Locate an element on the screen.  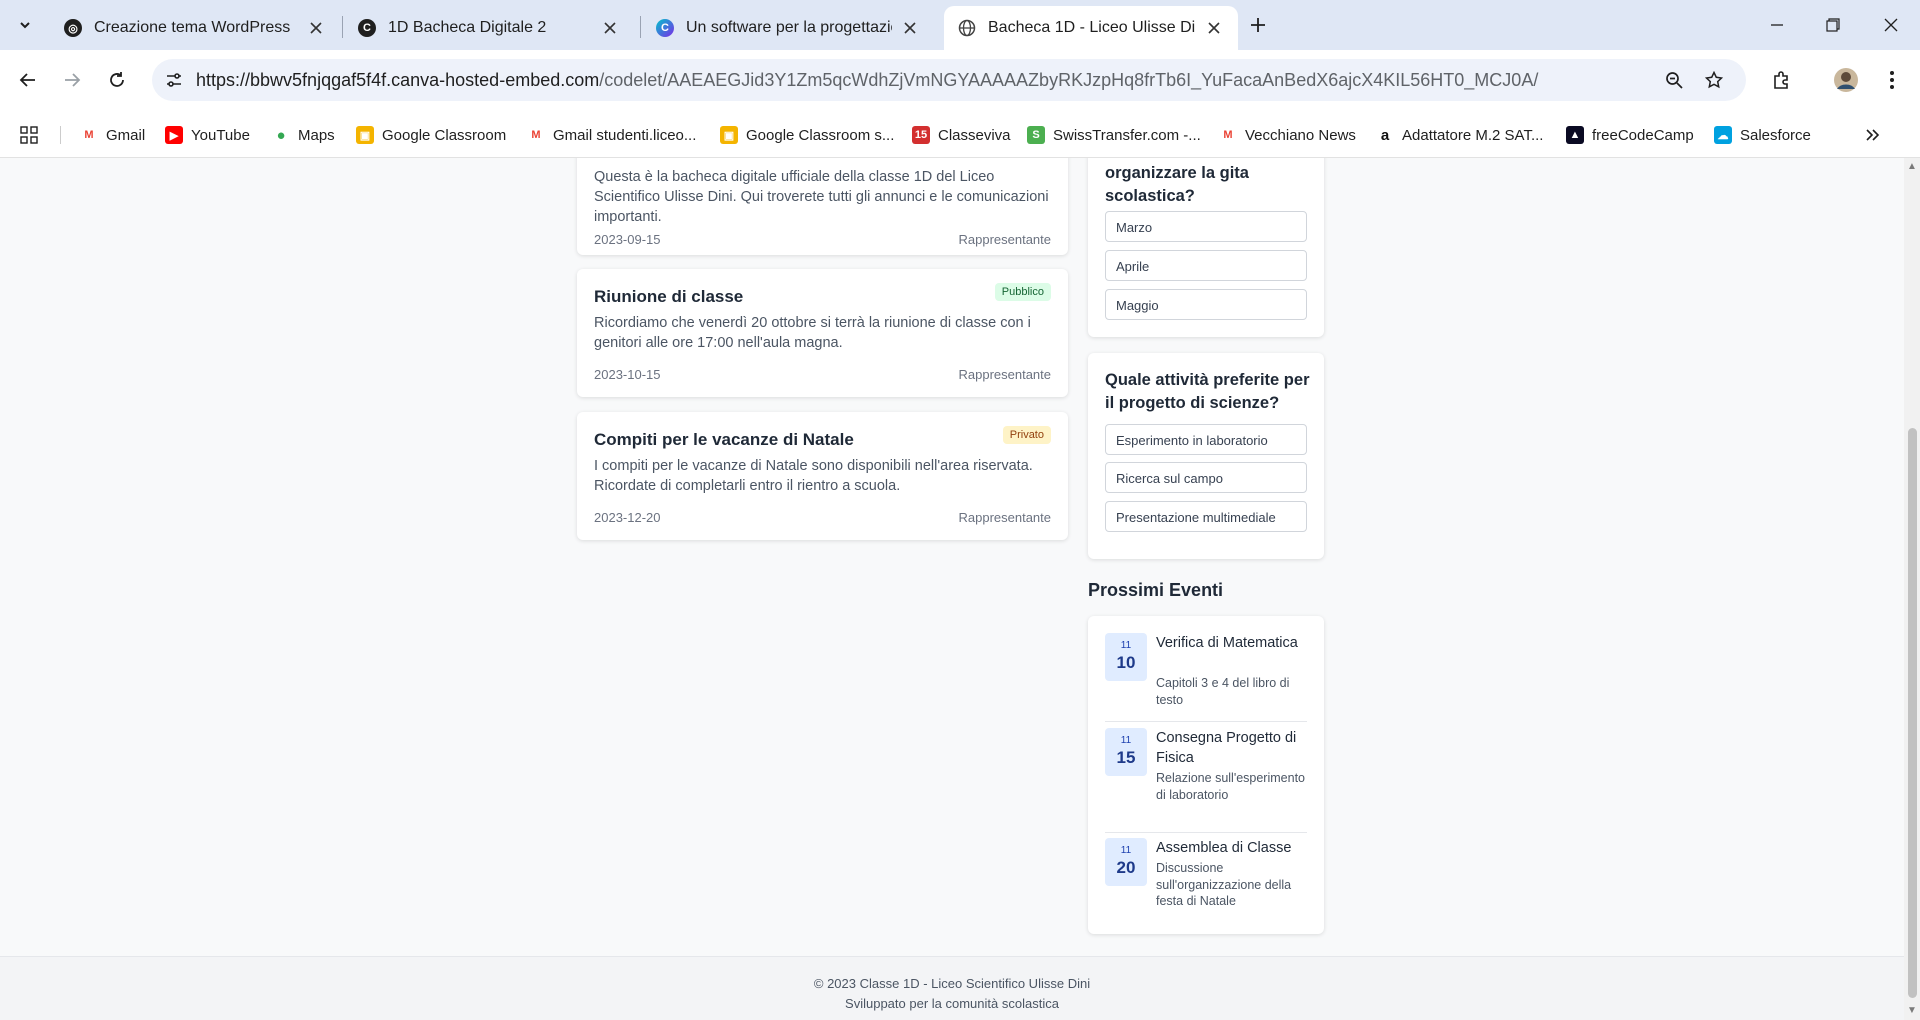
profile-button is located at coordinates (1846, 80).